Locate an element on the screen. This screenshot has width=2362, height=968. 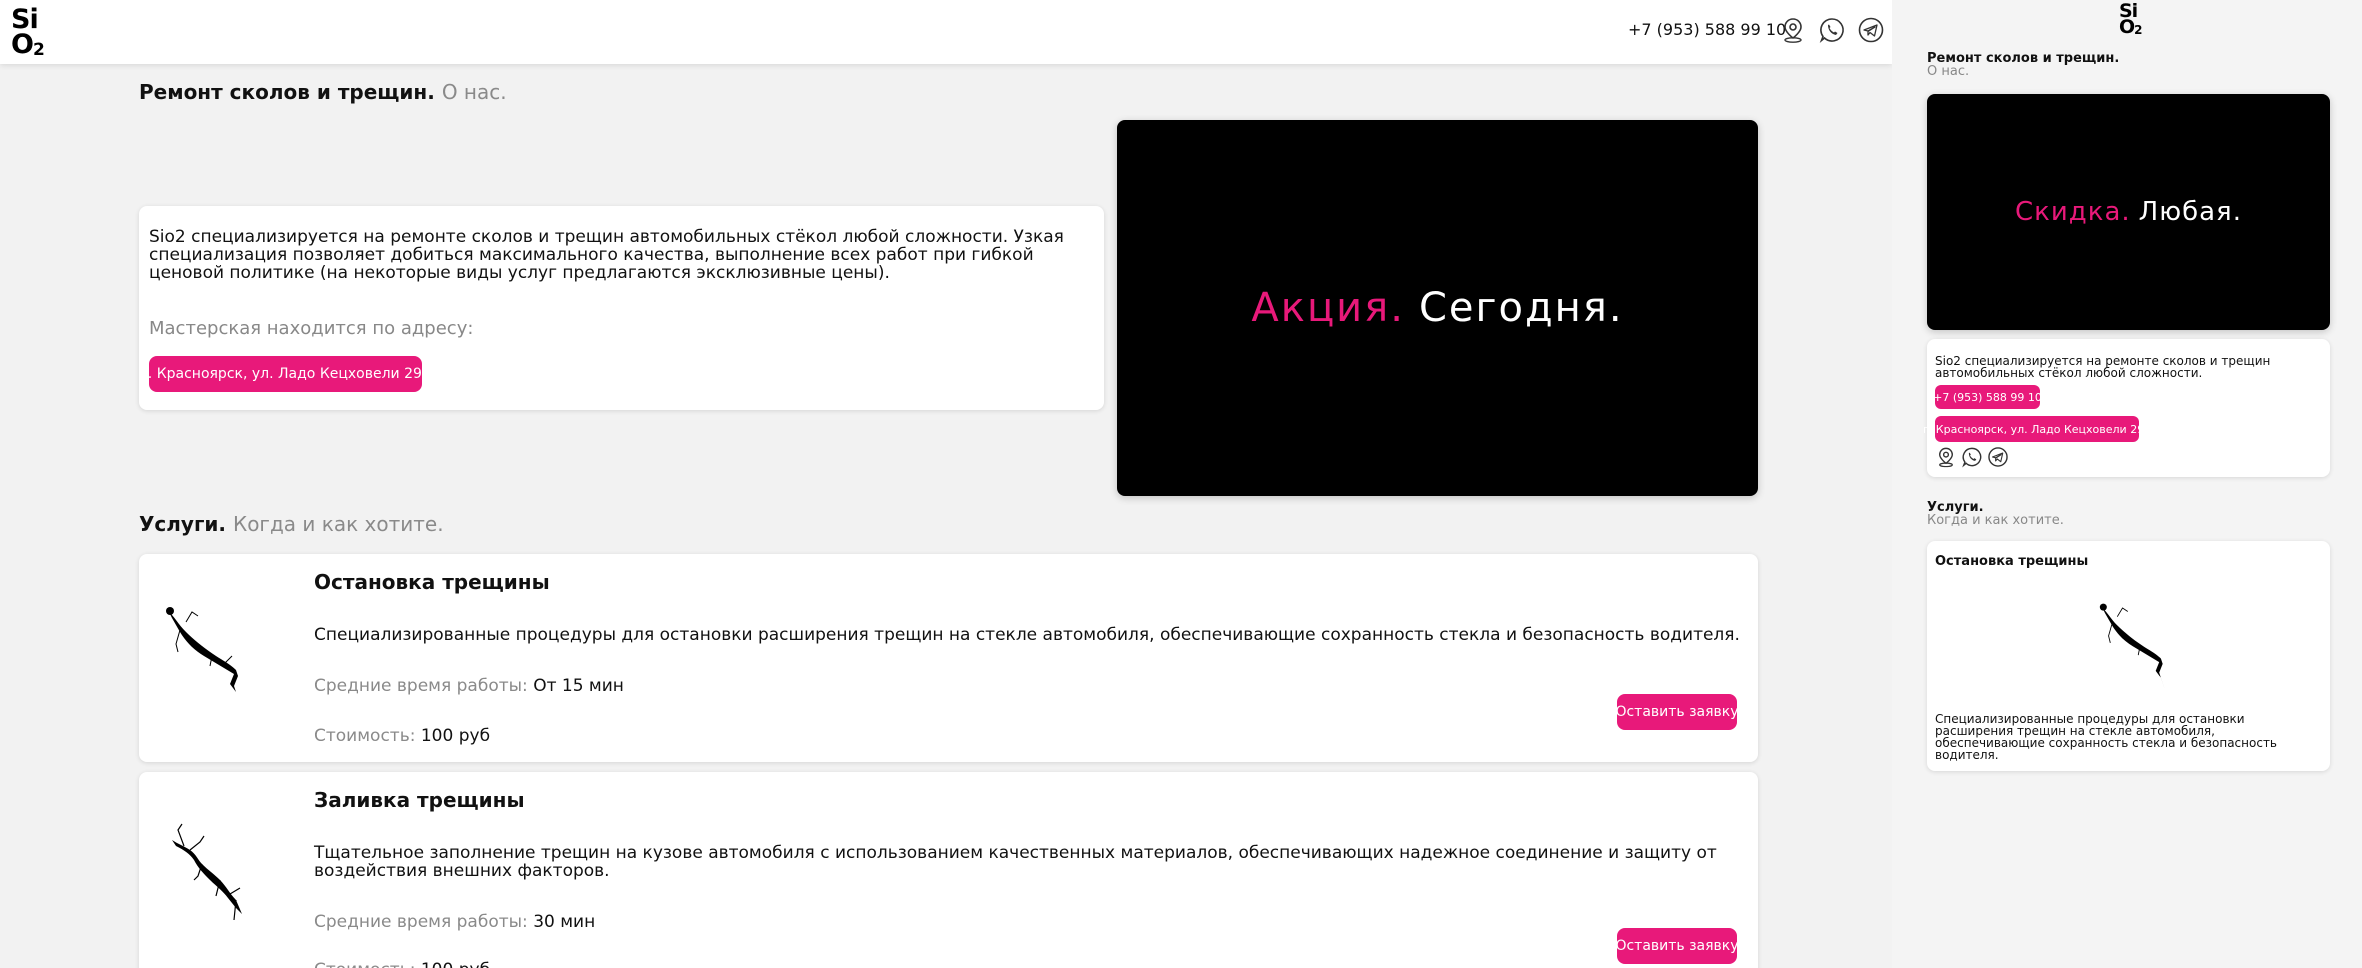
about-title: Ремонт сколов и трещин. is located at coordinates (287, 92).